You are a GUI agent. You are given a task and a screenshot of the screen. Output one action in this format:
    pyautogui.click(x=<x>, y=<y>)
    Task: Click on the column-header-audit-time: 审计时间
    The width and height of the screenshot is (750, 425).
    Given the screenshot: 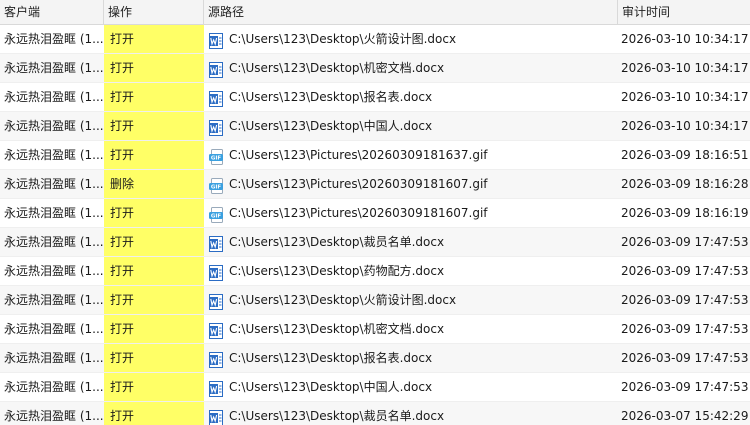 What is the action you would take?
    pyautogui.click(x=684, y=12)
    